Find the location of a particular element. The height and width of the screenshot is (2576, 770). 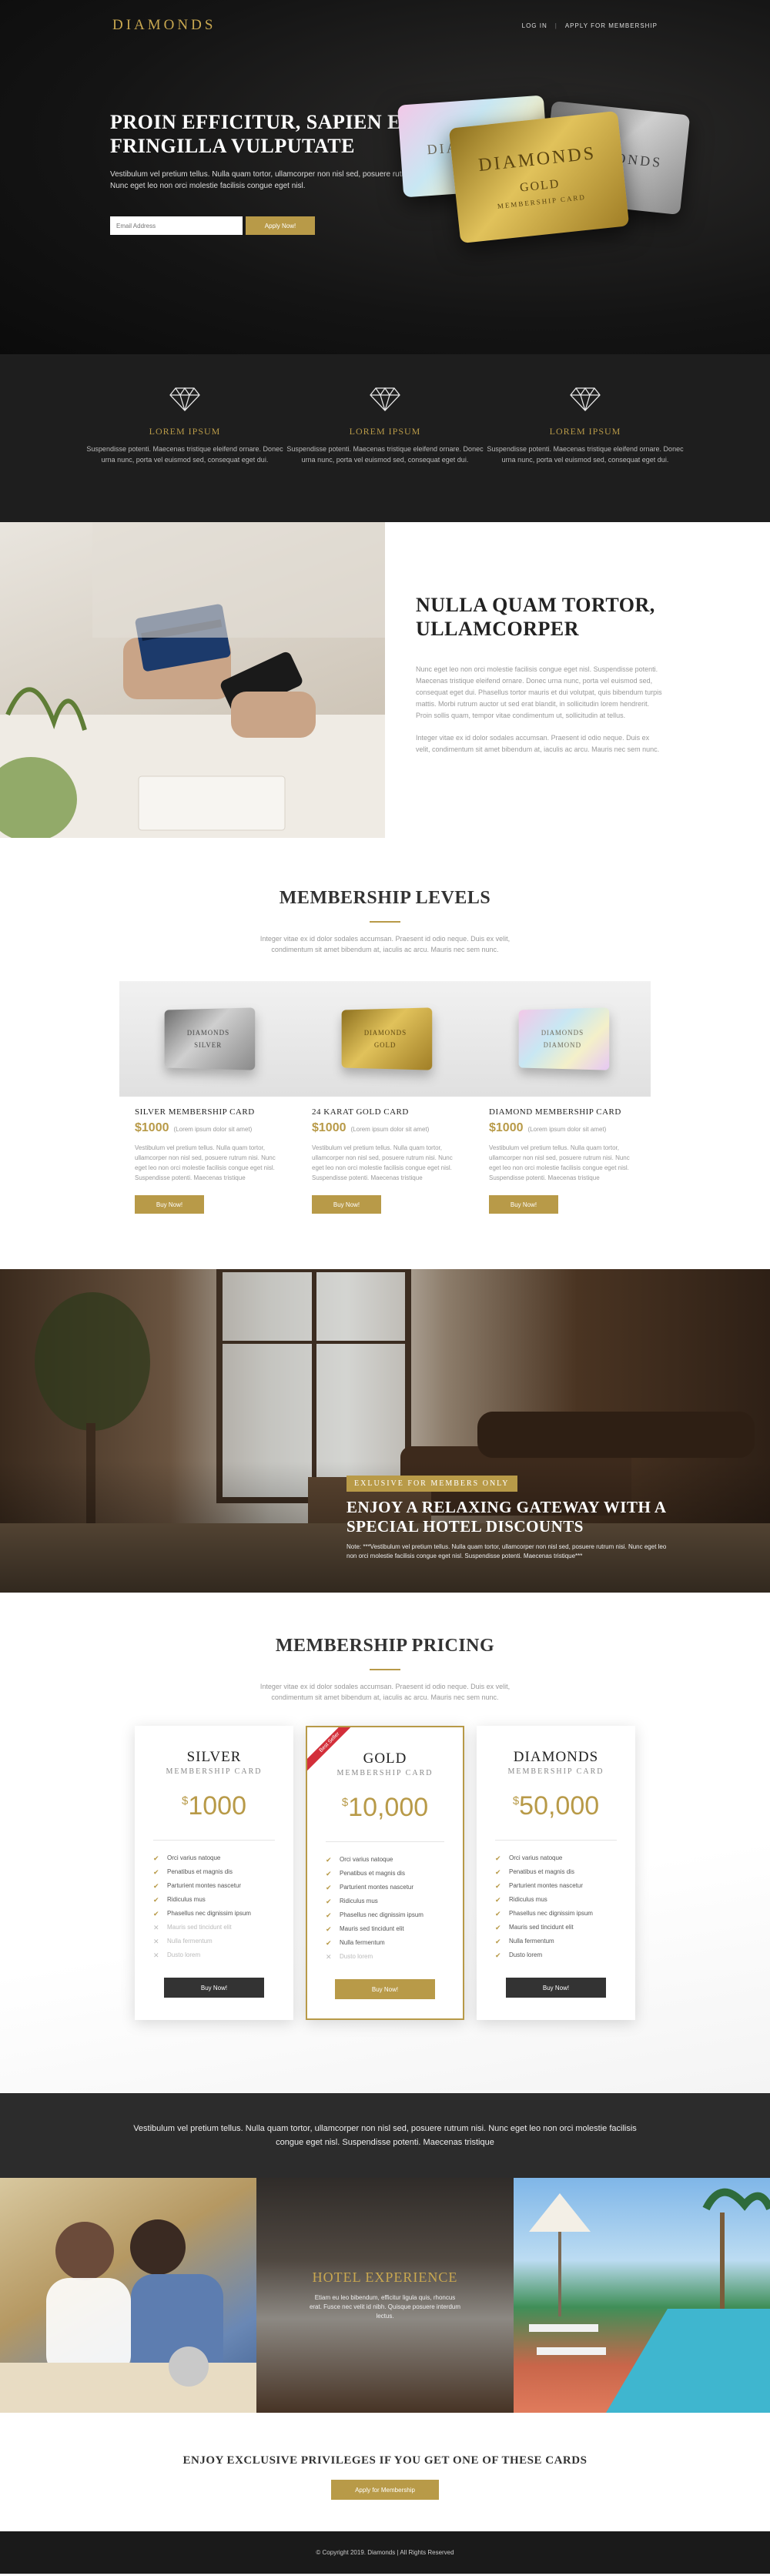

feature-item: ✔ Phasellus nec dignissim ipsum is located at coordinates (214, 1914).